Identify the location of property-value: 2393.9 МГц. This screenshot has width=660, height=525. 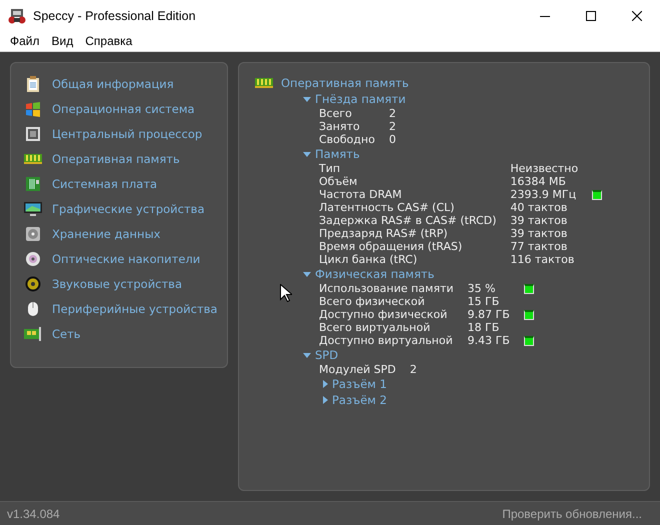
(544, 194).